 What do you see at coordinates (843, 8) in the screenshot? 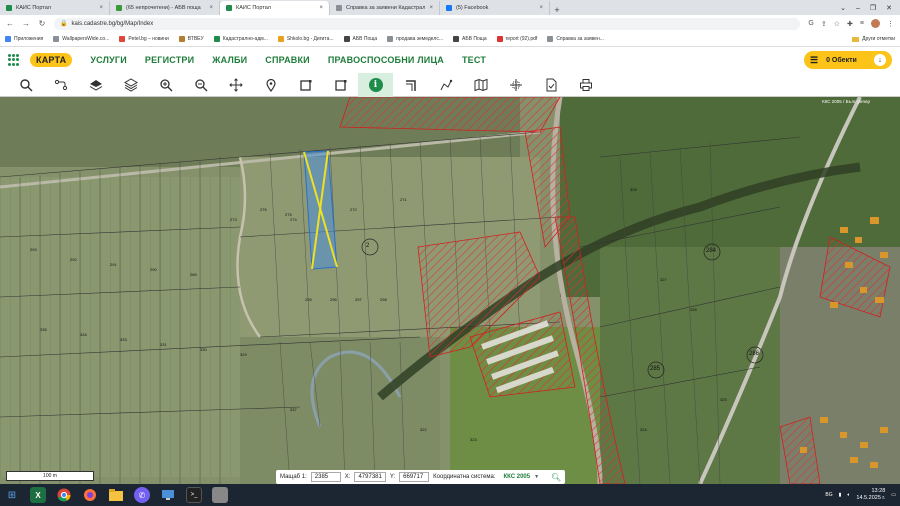
I see `tab-search-icon: ⌄` at bounding box center [843, 8].